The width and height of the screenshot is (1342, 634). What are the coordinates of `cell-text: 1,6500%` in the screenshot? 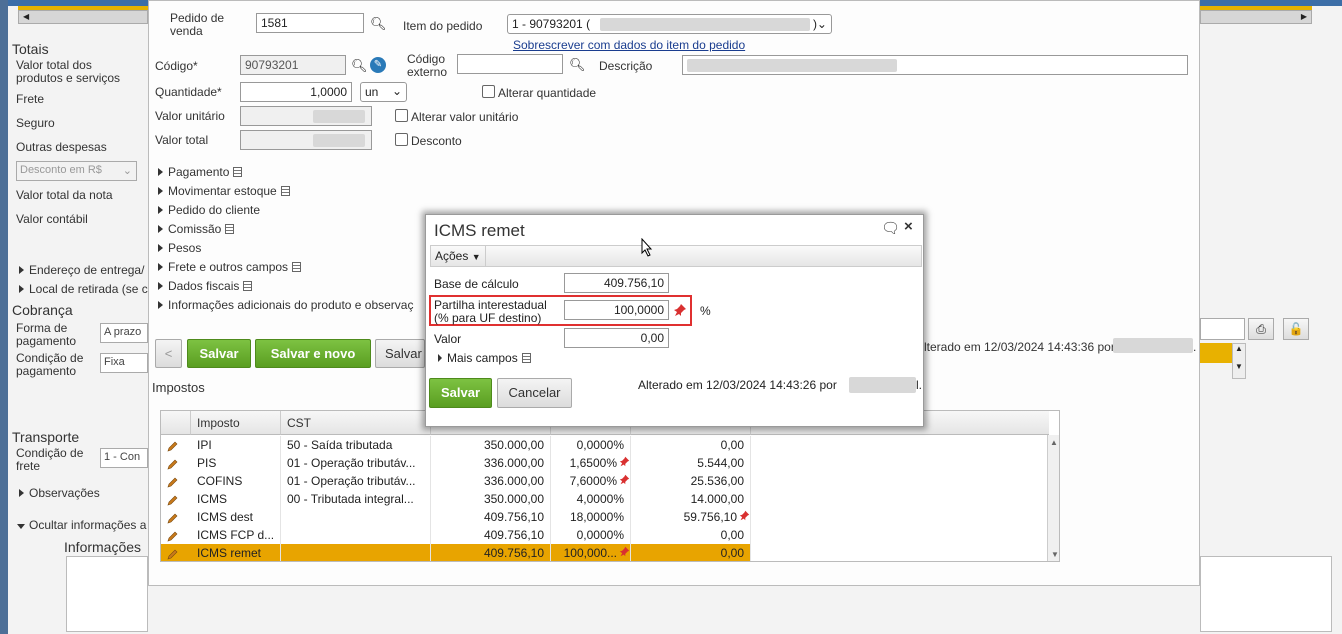 It's located at (593, 463).